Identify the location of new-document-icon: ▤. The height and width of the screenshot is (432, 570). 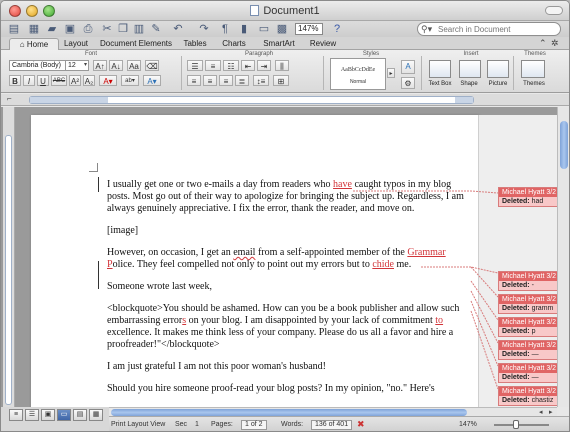
(14, 29).